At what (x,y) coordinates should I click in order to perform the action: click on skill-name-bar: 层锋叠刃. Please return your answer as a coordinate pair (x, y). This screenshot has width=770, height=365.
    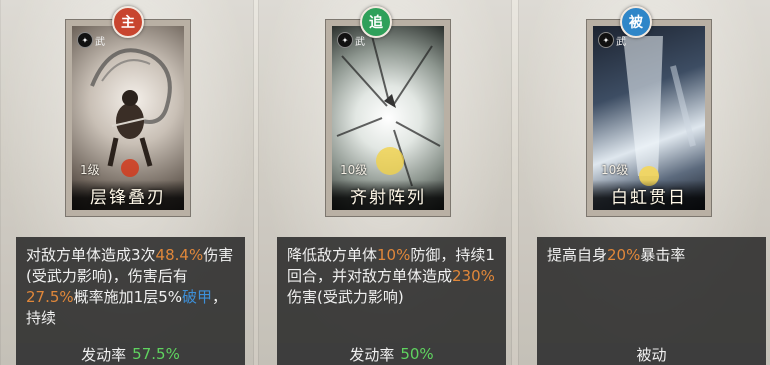
    Looking at the image, I should click on (128, 195).